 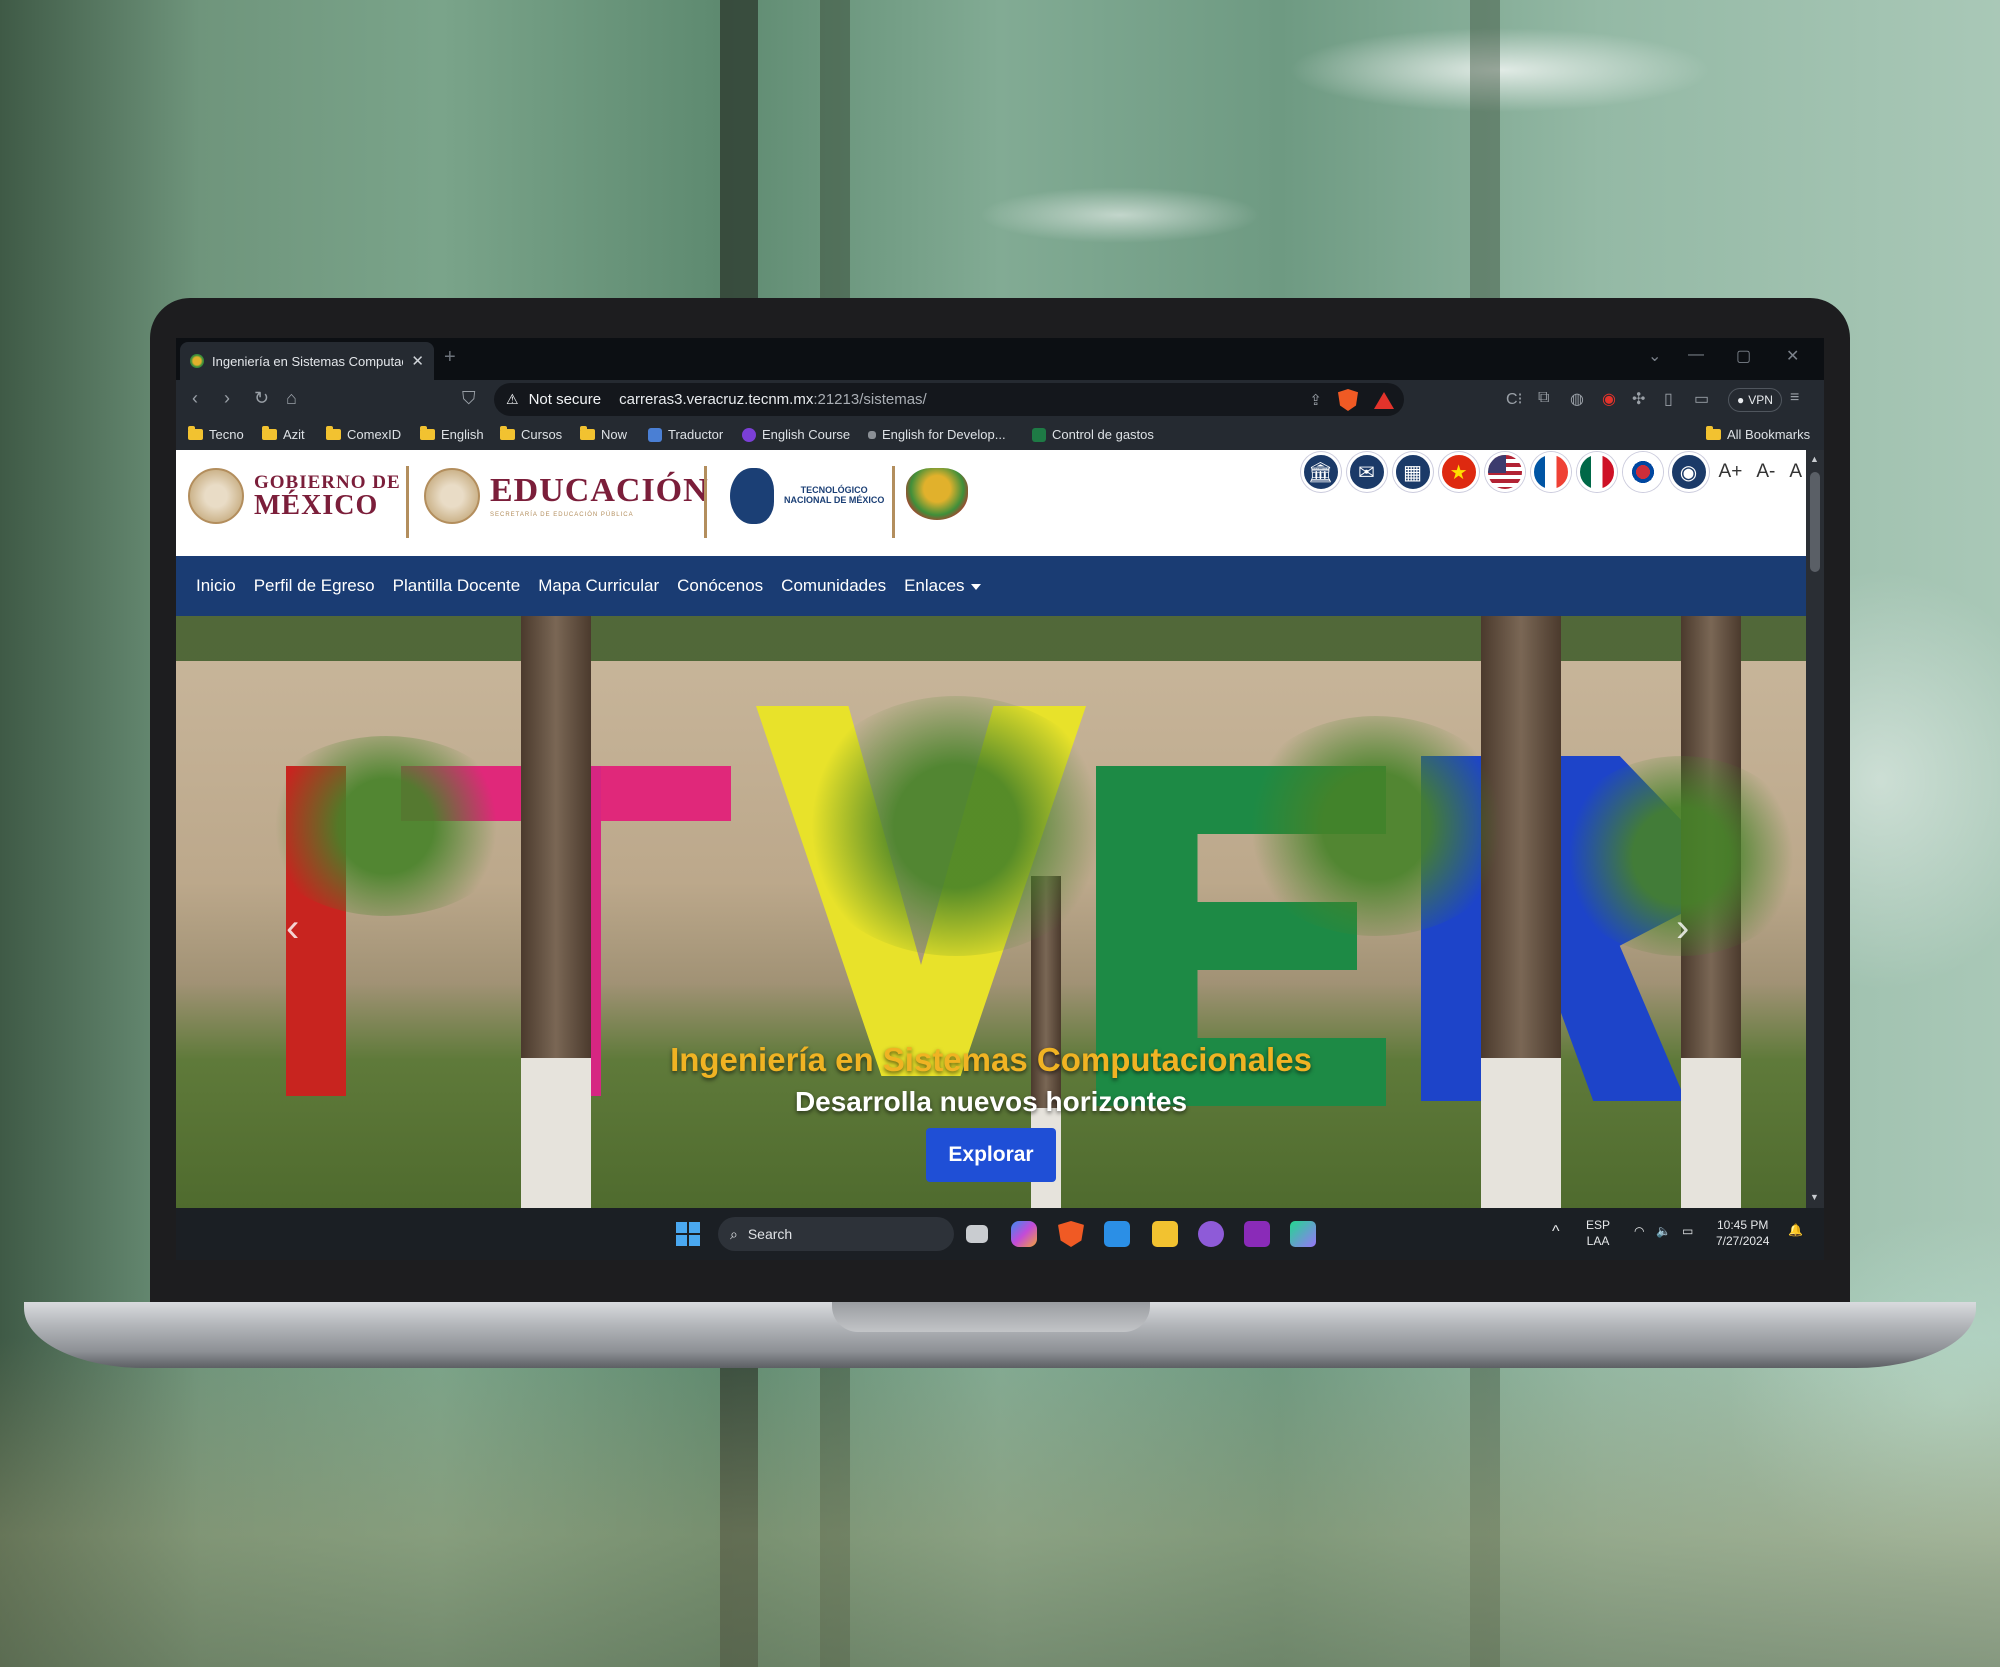 What do you see at coordinates (807, 496) in the screenshot?
I see `tecnm-logo: TECNOLÓGICO NACIONAL DE MÉXICO` at bounding box center [807, 496].